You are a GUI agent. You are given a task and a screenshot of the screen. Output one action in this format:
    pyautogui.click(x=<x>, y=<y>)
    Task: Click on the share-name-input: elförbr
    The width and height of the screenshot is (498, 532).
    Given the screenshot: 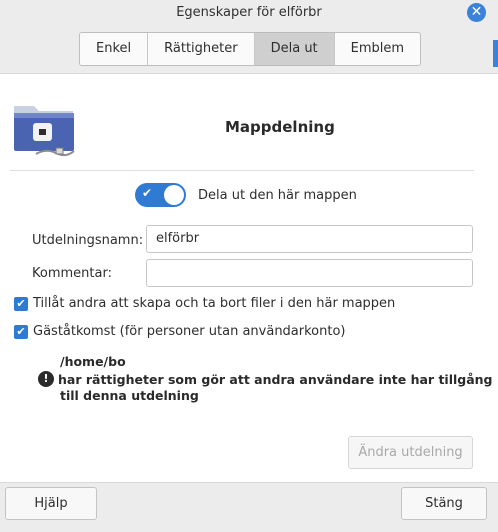 What is the action you would take?
    pyautogui.click(x=309, y=239)
    